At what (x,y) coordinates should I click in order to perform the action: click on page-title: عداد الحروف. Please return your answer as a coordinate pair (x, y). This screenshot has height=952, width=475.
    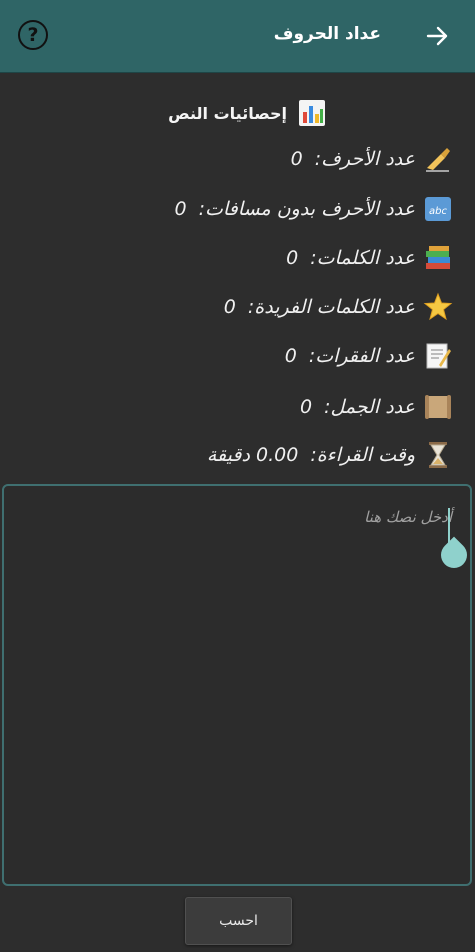
    Looking at the image, I should click on (327, 34).